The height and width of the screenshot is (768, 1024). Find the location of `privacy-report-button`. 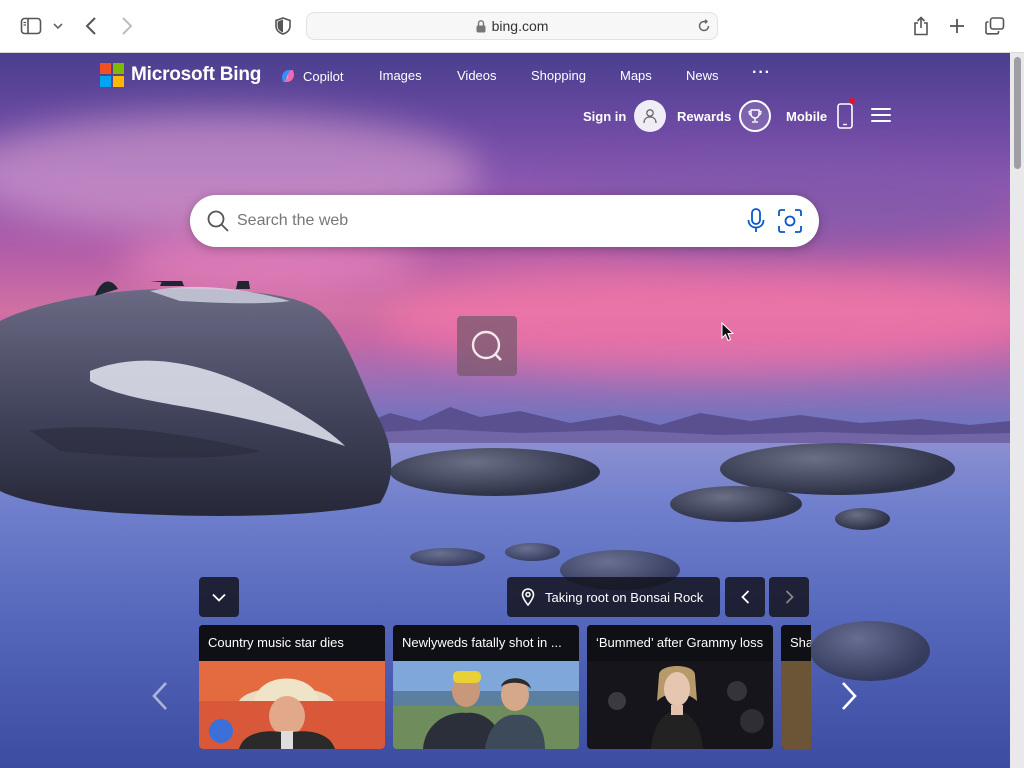

privacy-report-button is located at coordinates (283, 26).